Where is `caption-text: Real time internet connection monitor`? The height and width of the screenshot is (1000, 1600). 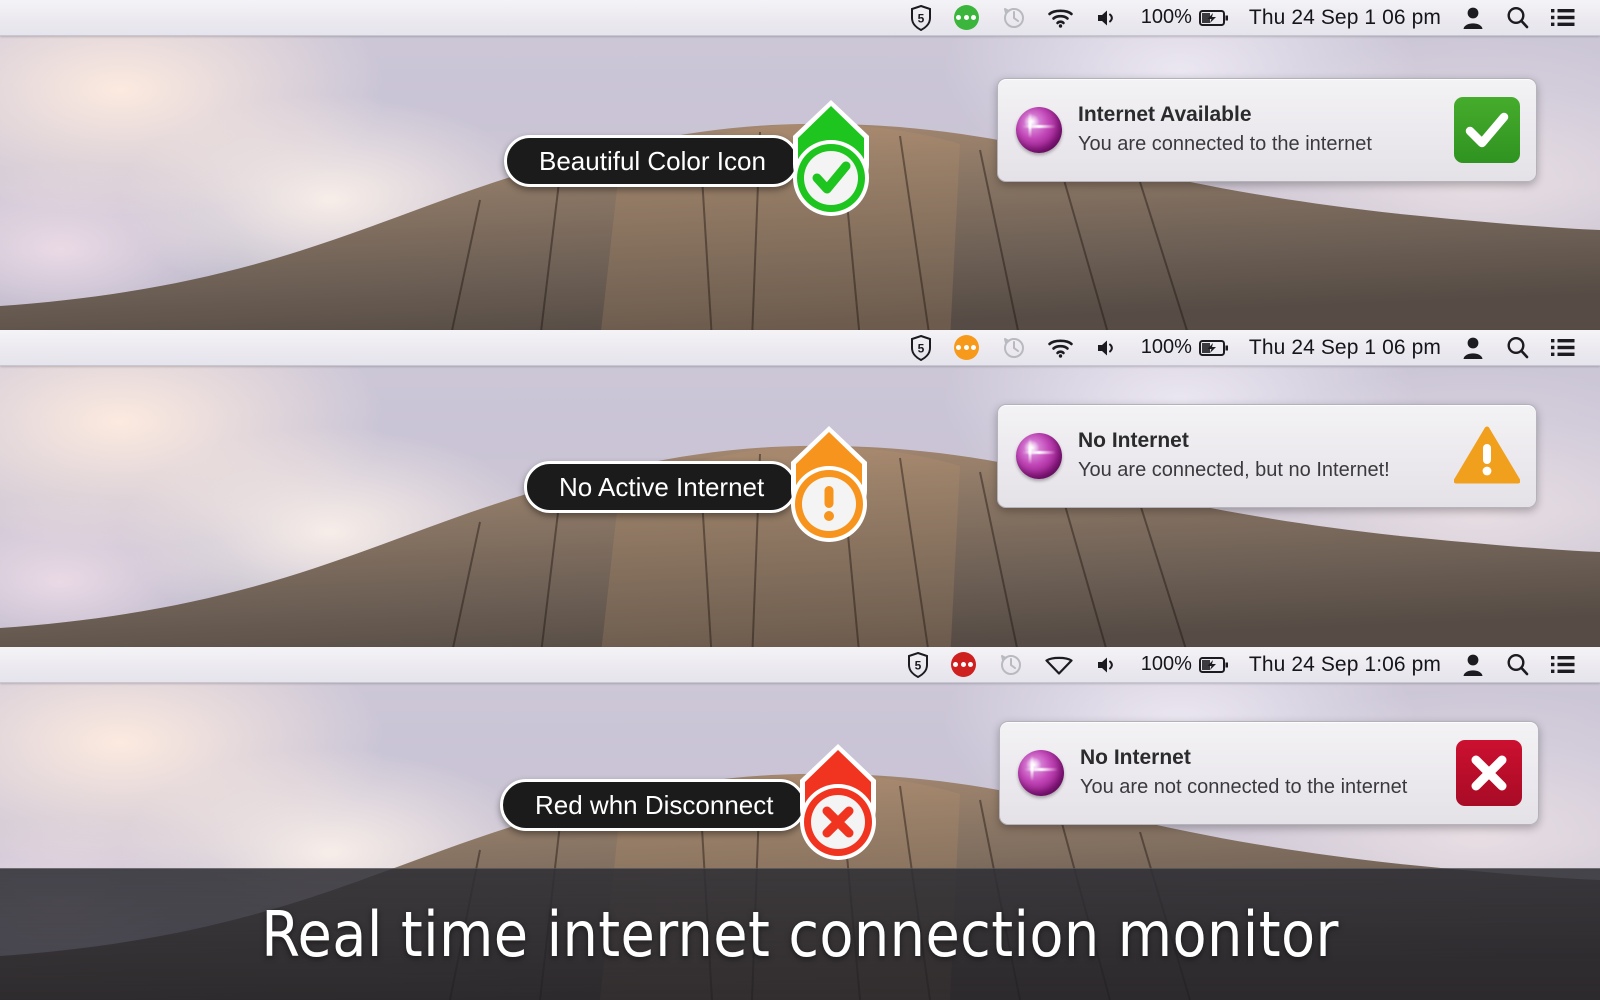
caption-text: Real time internet connection monitor is located at coordinates (800, 934).